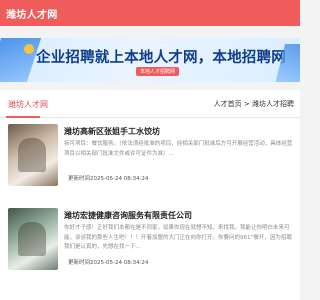 The image size is (320, 300). What do you see at coordinates (29, 49) in the screenshot?
I see `banner-badge-icon` at bounding box center [29, 49].